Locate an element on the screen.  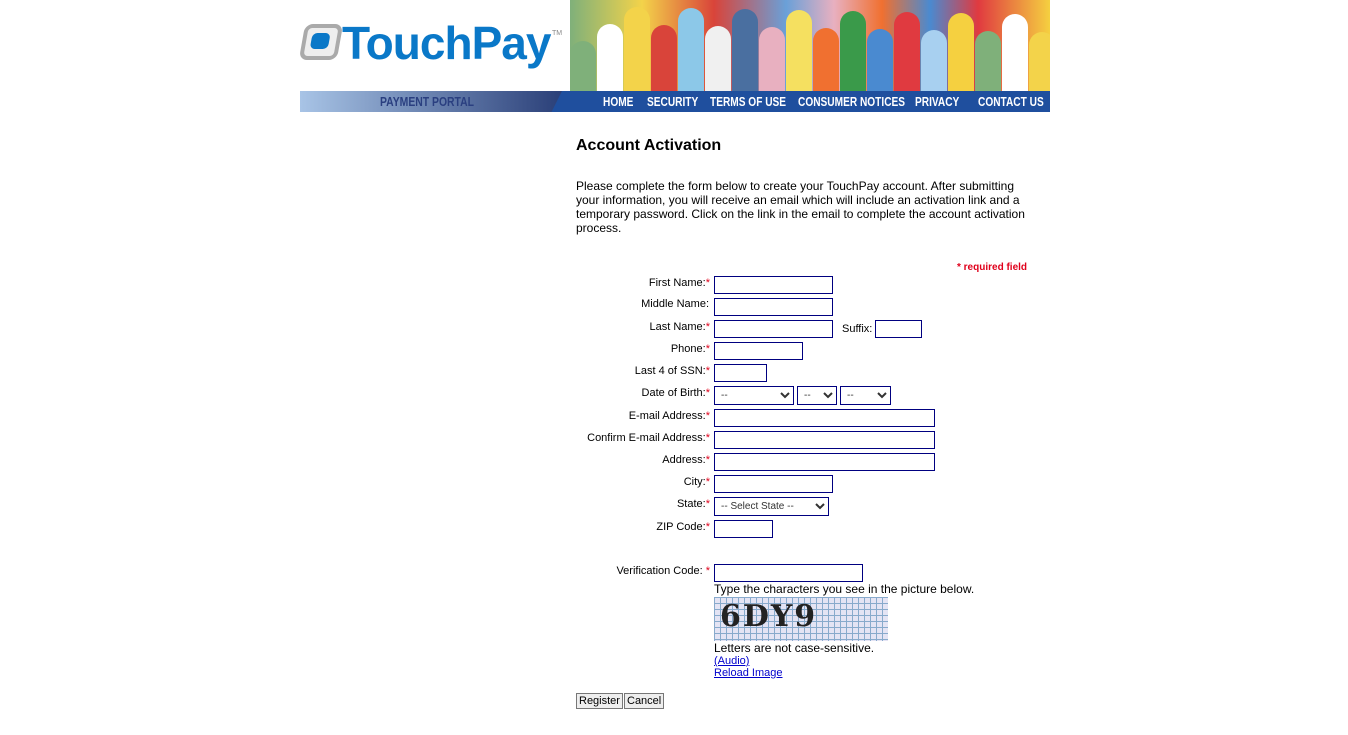
email-label: E-mail Address:* is located at coordinates (669, 416).